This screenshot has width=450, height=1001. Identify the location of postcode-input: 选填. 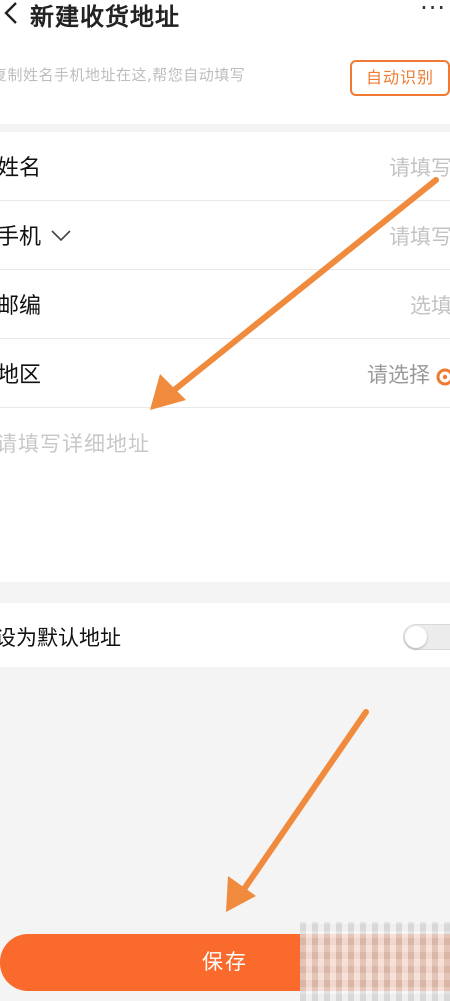
(430, 305).